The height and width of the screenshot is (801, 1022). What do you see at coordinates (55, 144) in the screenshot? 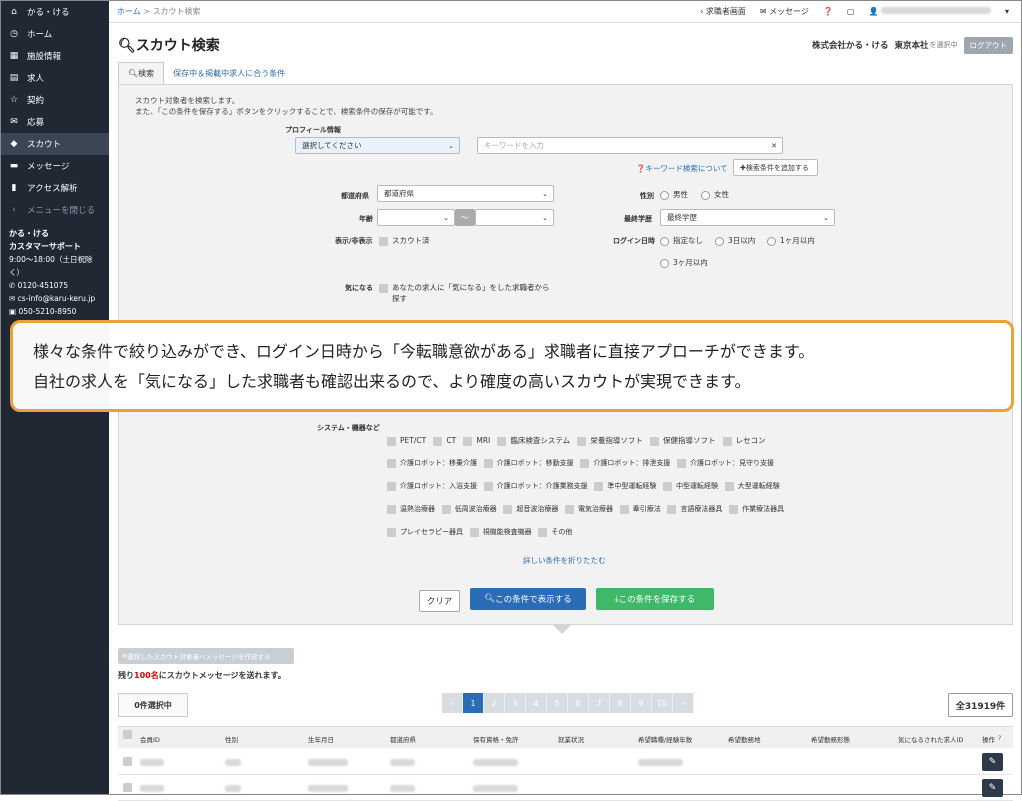
I see `sidebar-item-scout: ◆ スカウト` at bounding box center [55, 144].